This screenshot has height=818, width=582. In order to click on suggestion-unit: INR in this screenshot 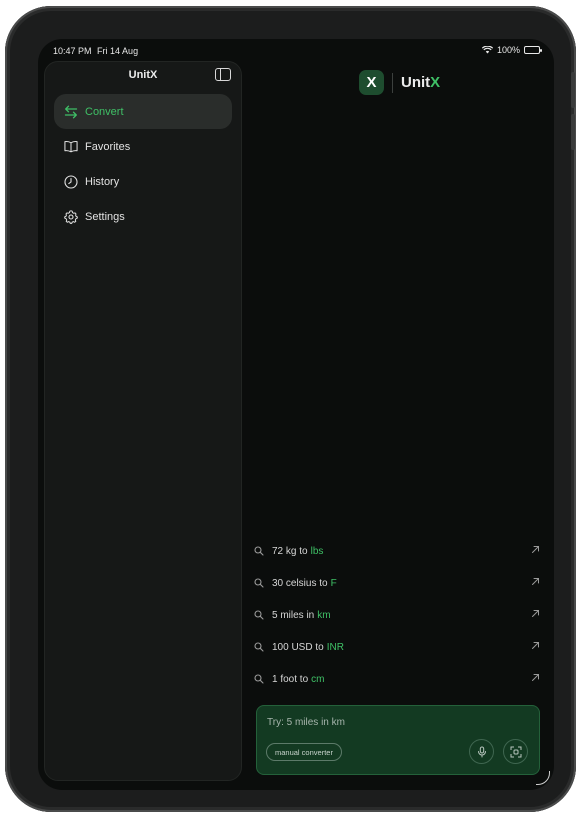, I will do `click(335, 647)`.